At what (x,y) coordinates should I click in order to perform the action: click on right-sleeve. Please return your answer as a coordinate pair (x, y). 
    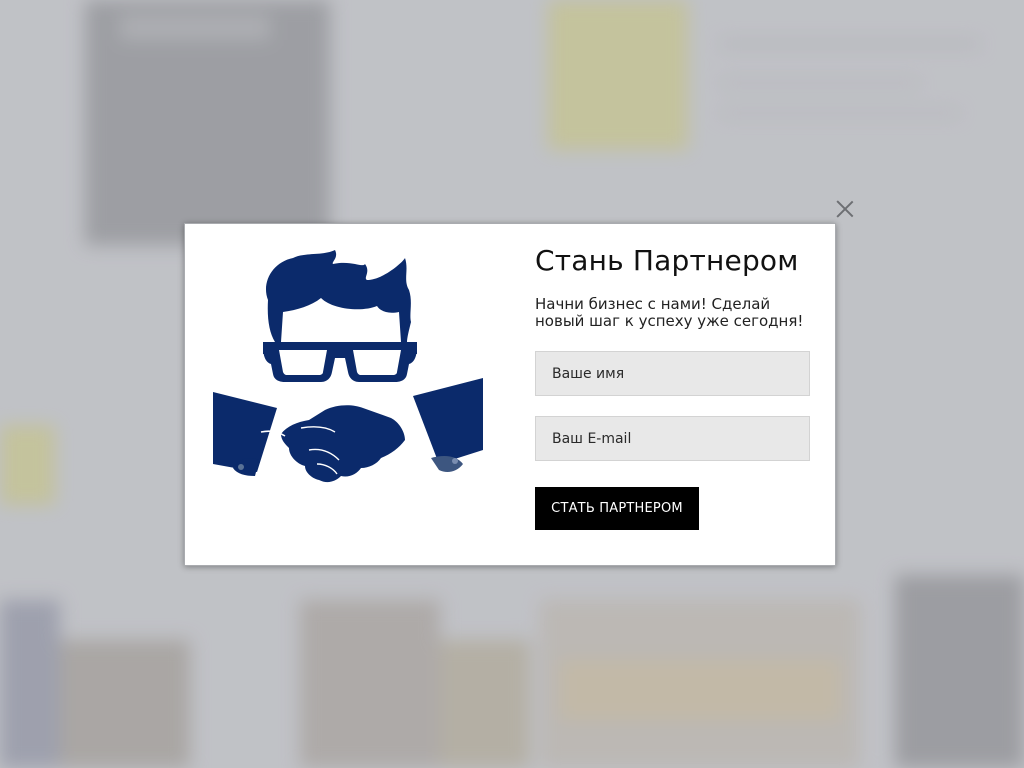
    Looking at the image, I should click on (448, 421).